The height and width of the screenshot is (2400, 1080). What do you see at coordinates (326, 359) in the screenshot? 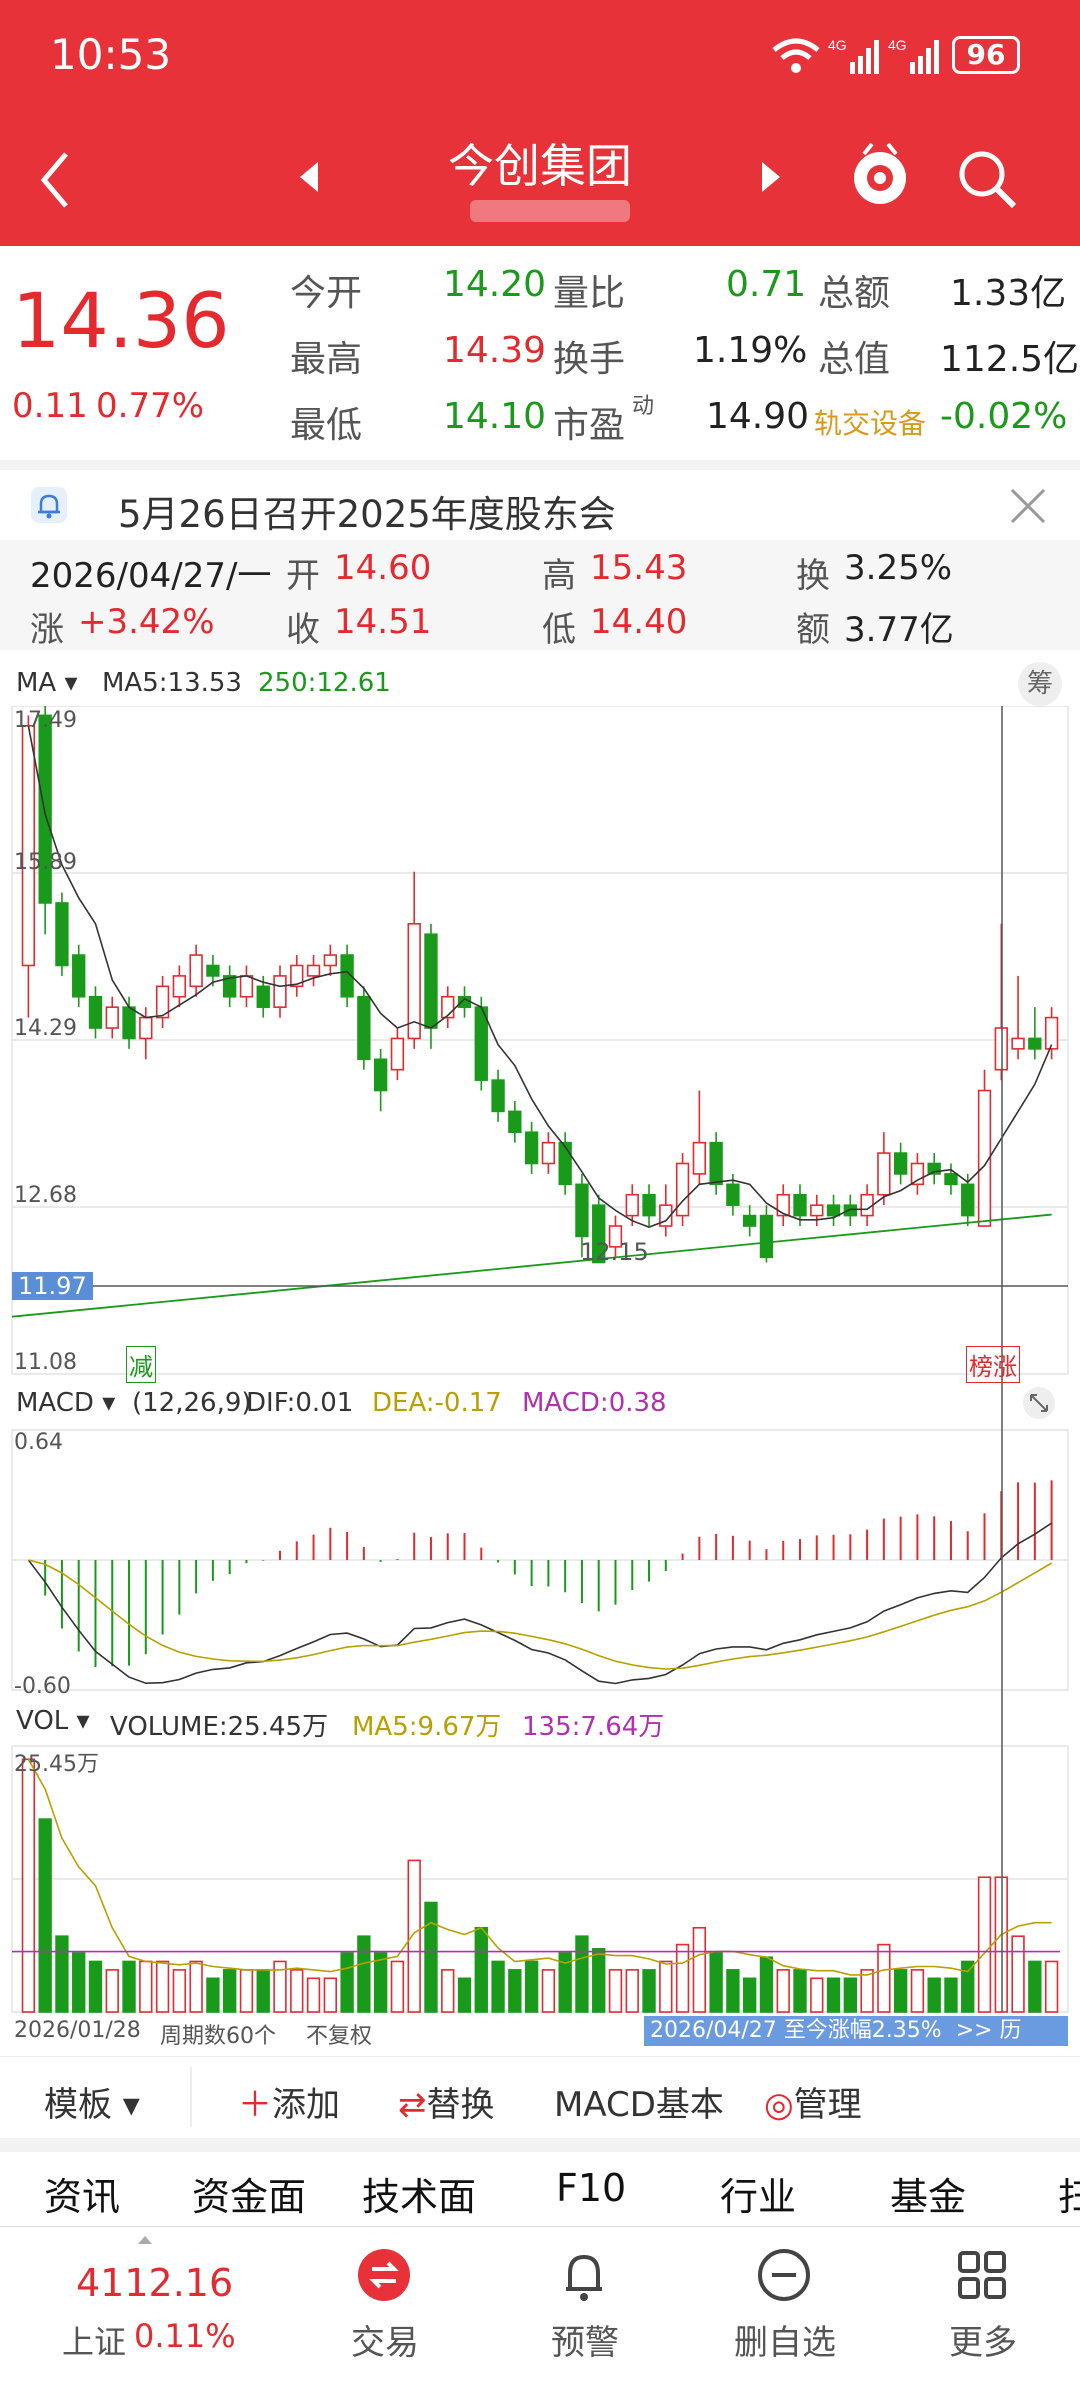
I see `label-high: 最高` at bounding box center [326, 359].